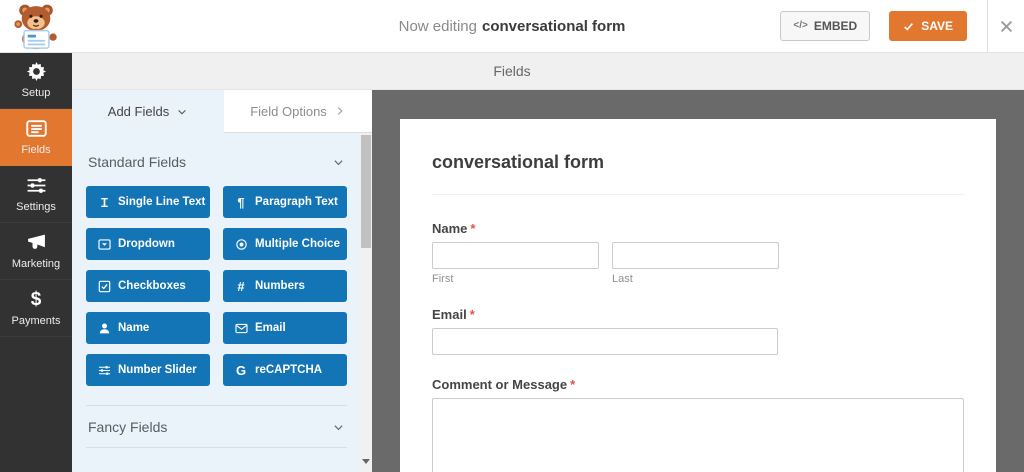 Image resolution: width=1024 pixels, height=472 pixels. Describe the element at coordinates (148, 111) in the screenshot. I see `tab-add-fields: Add Fields` at that location.